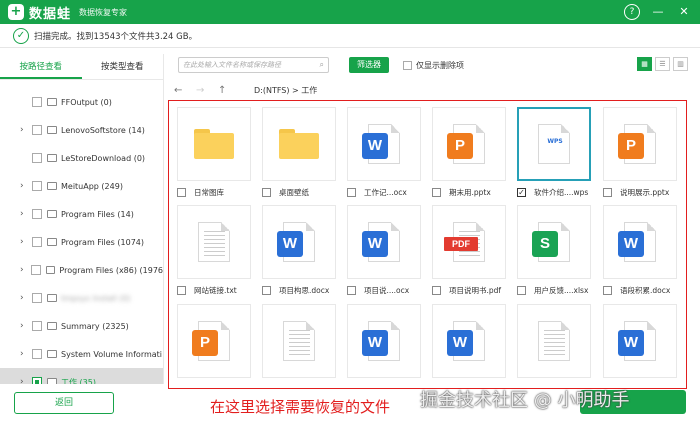 The width and height of the screenshot is (700, 425). I want to click on word-doc-icon: W, so click(637, 341).